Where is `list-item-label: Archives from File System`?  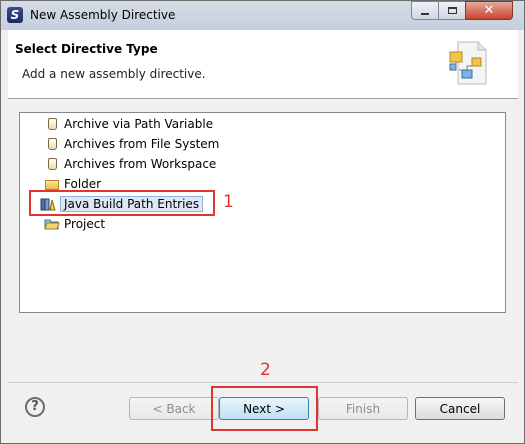
list-item-label: Archives from File System is located at coordinates (142, 144).